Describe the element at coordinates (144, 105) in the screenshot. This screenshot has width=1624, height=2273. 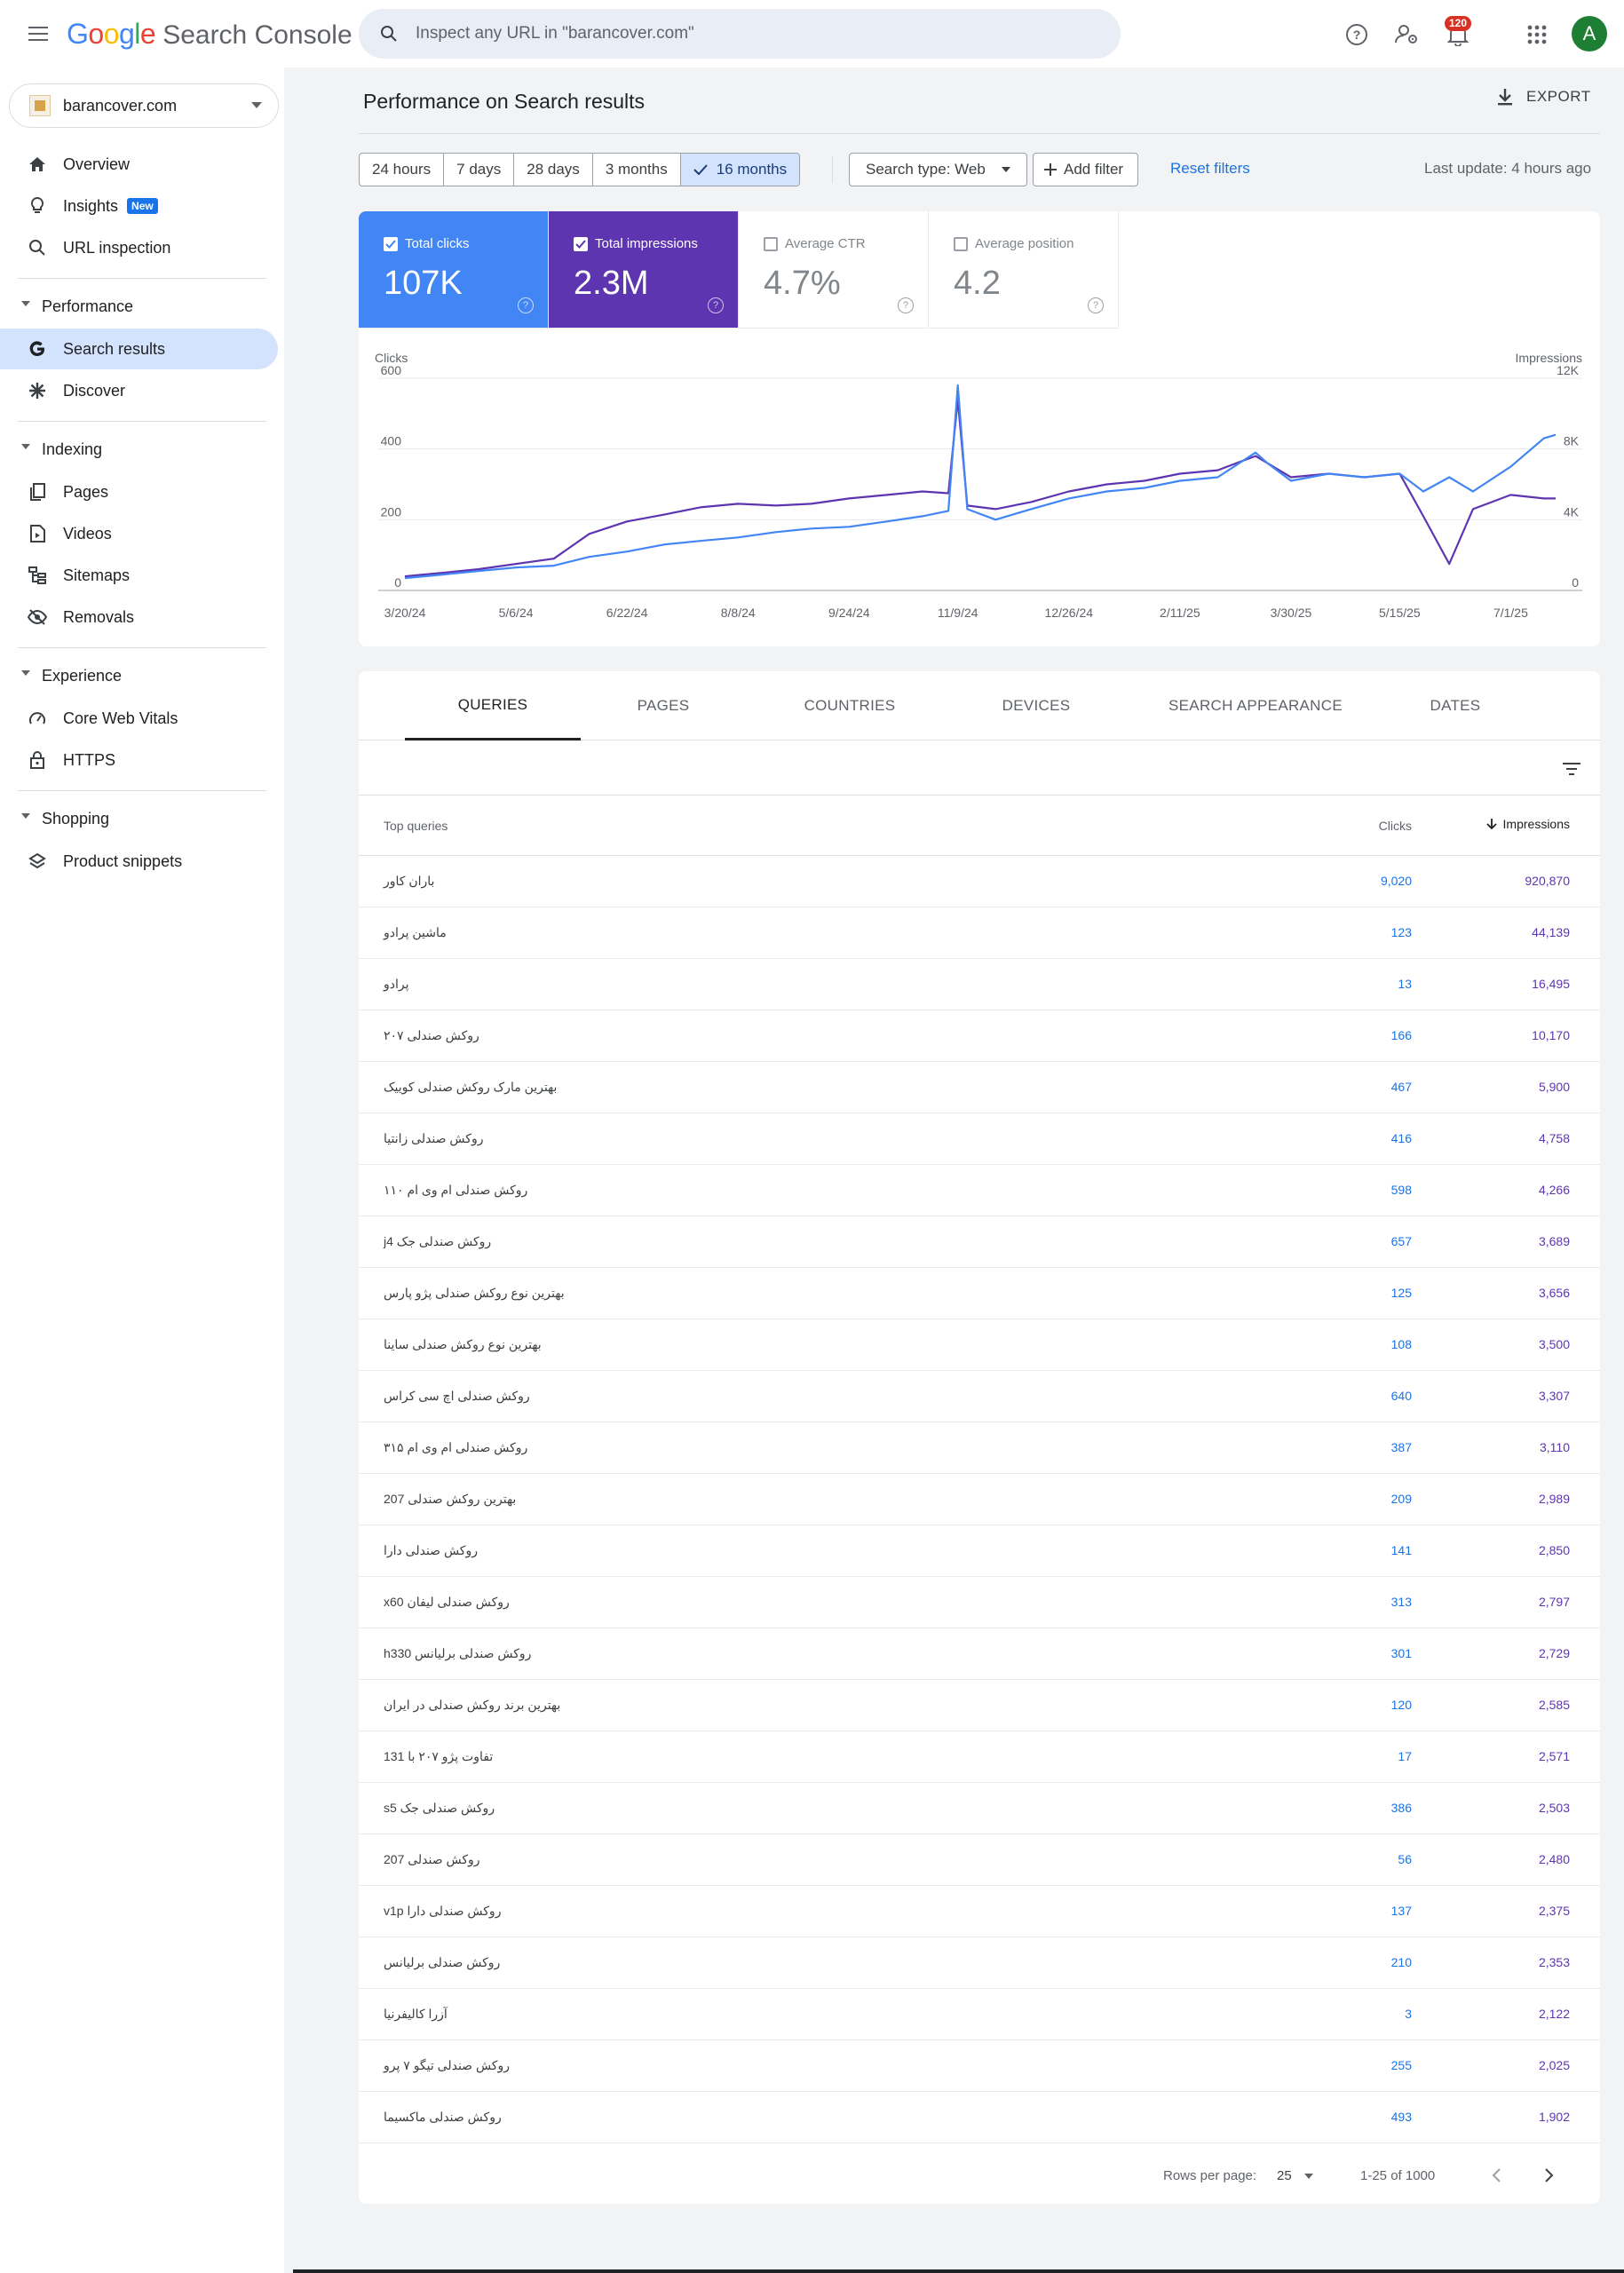
I see `property-selector: barancover.com` at that location.